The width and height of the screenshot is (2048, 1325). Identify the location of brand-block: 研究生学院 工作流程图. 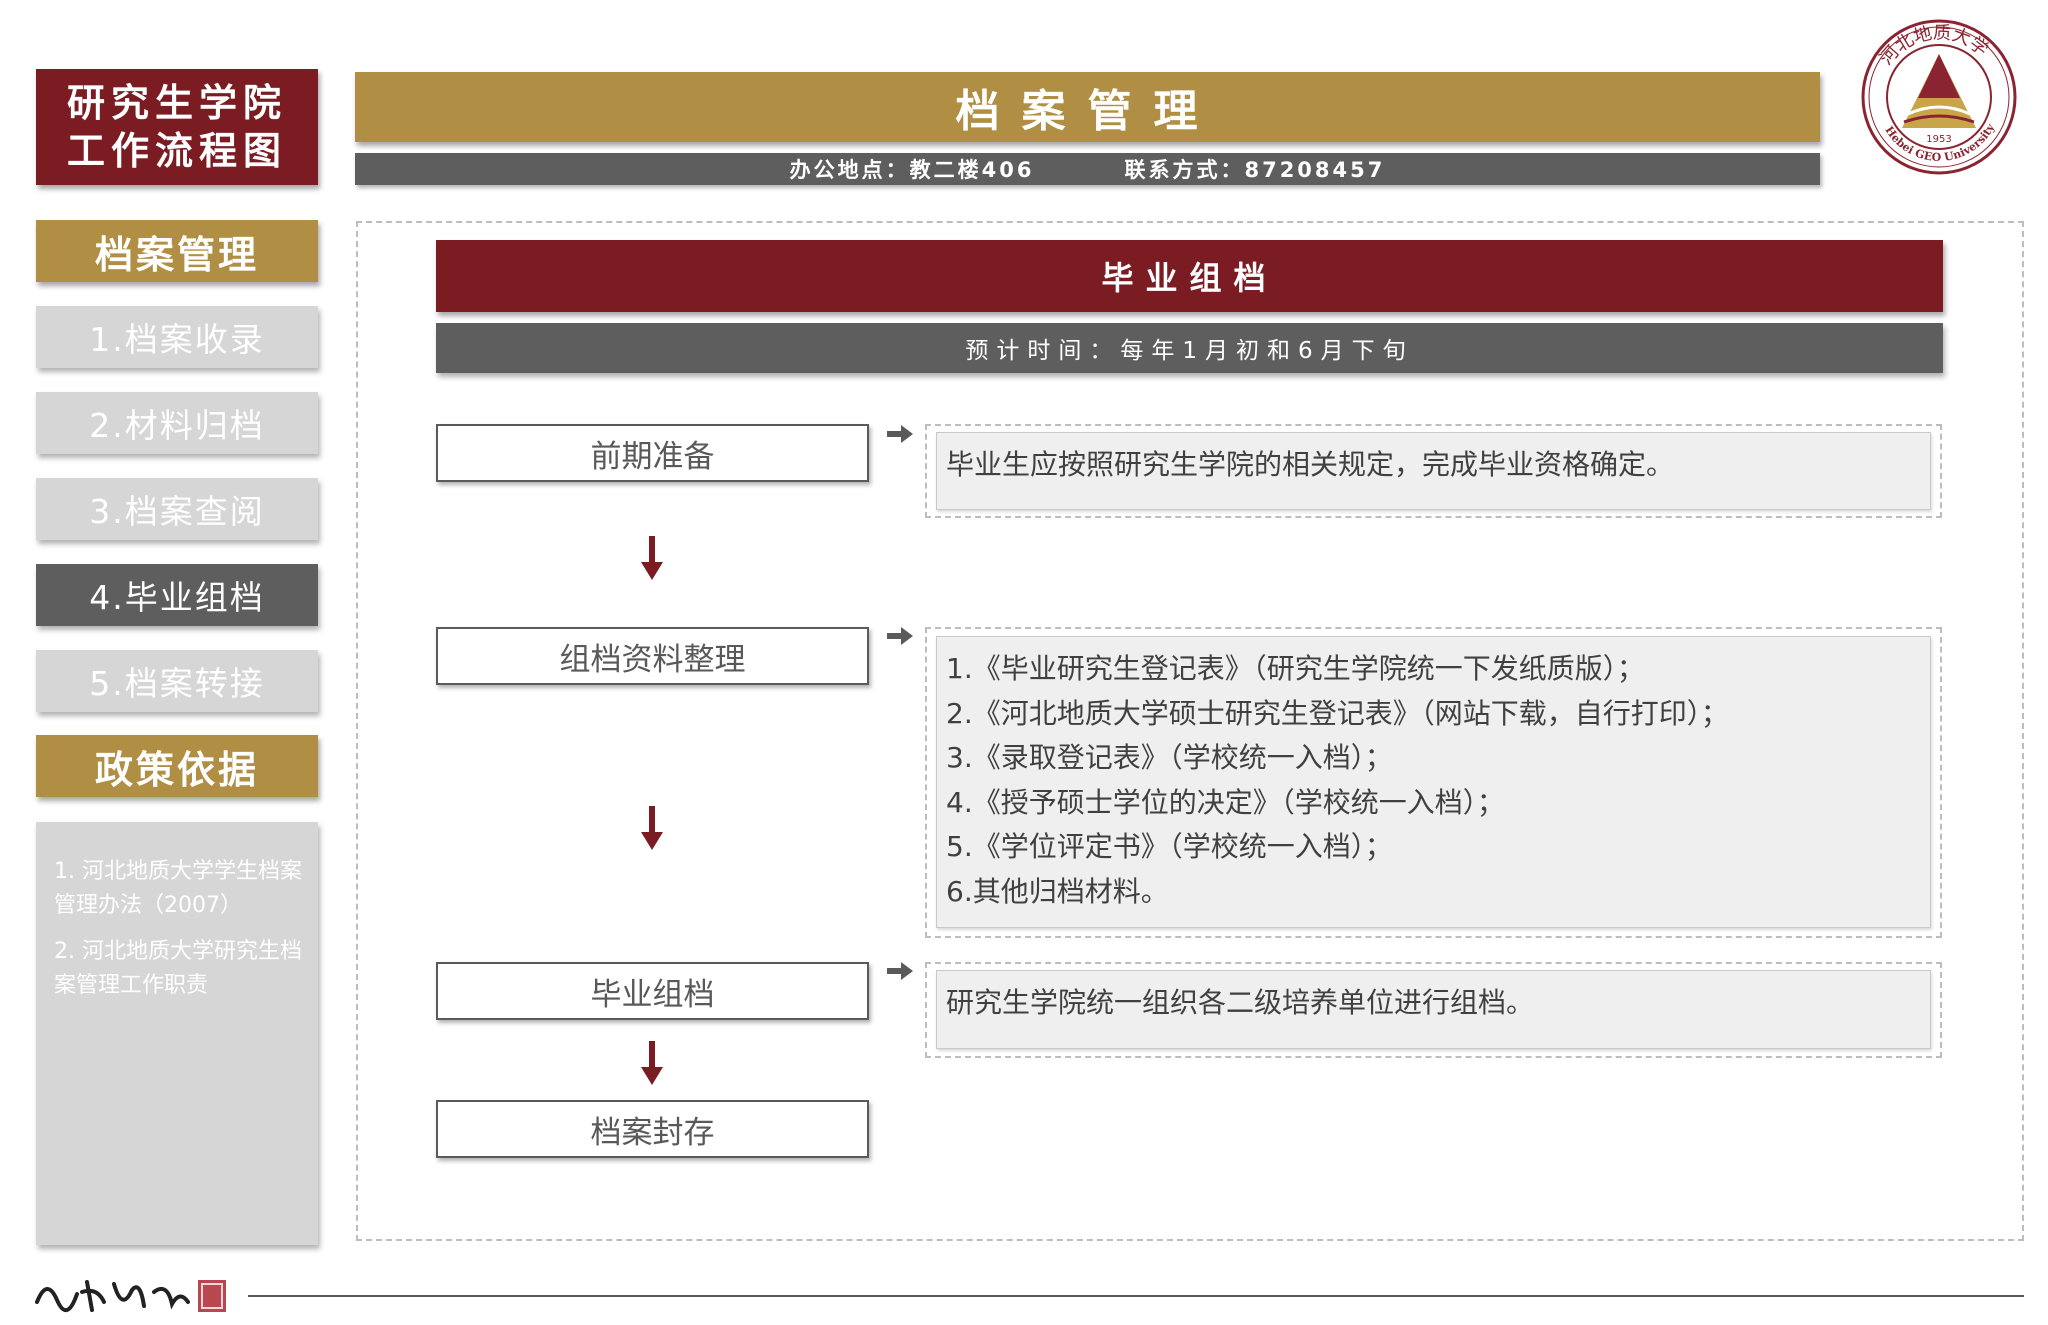
(177, 127).